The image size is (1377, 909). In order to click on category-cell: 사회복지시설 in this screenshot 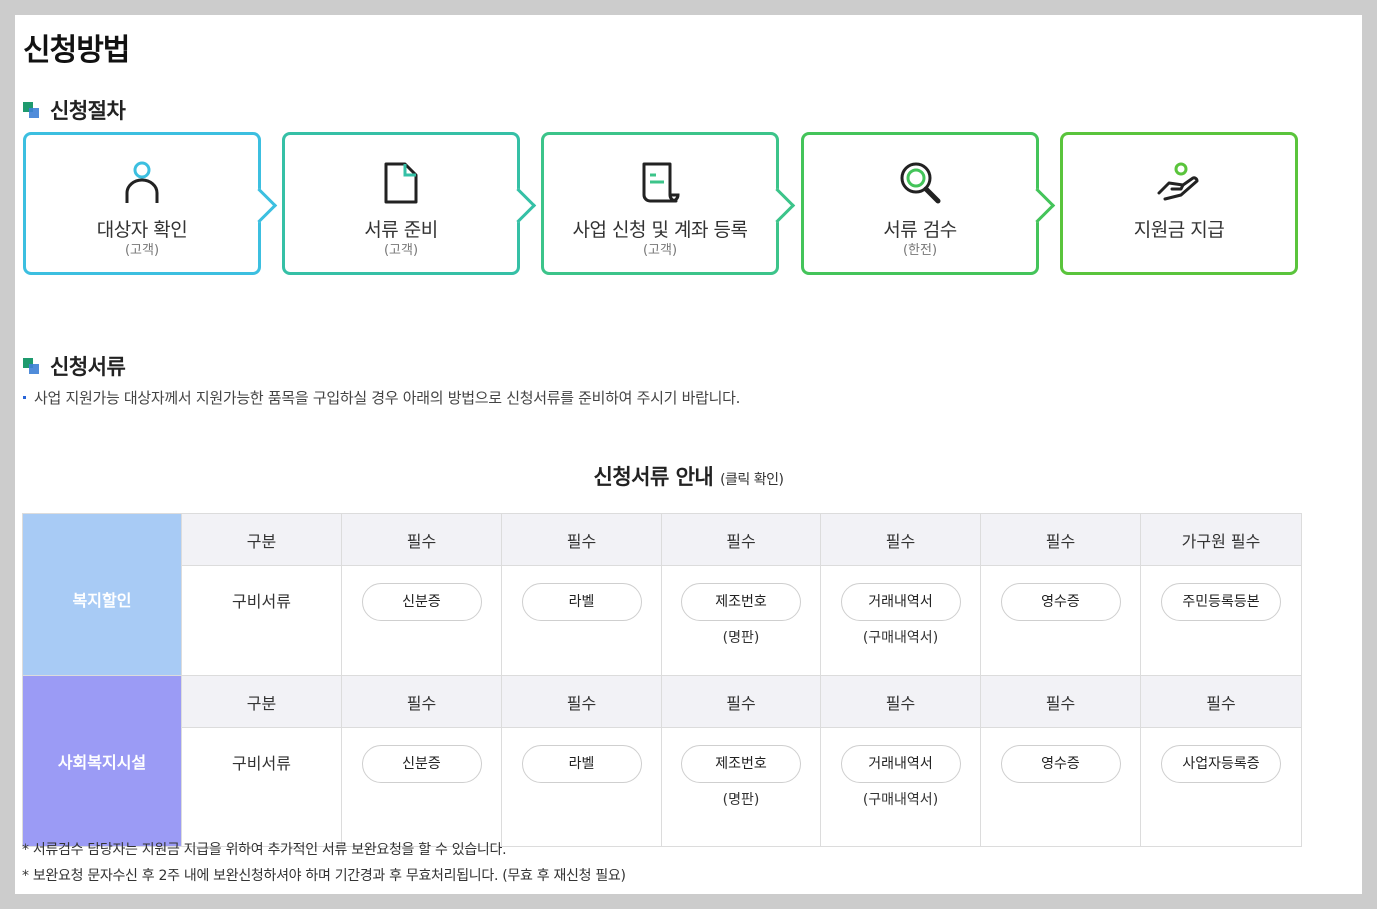, I will do `click(102, 761)`.